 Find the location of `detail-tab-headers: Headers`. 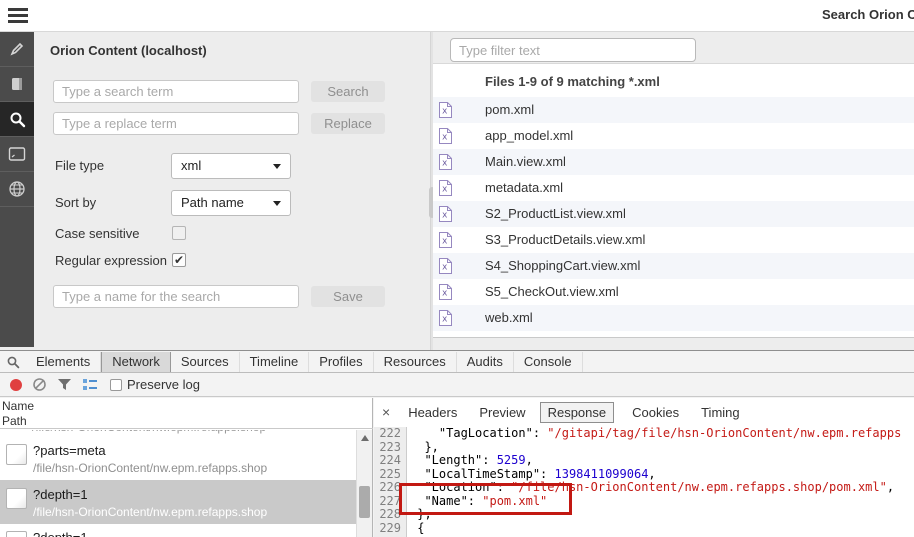

detail-tab-headers: Headers is located at coordinates (432, 412).